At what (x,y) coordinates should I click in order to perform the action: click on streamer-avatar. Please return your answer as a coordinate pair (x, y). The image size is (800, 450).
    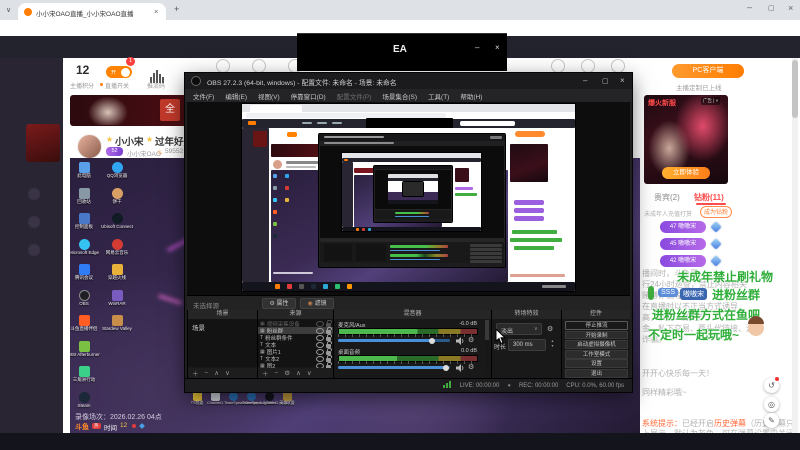
    Looking at the image, I should click on (89, 146).